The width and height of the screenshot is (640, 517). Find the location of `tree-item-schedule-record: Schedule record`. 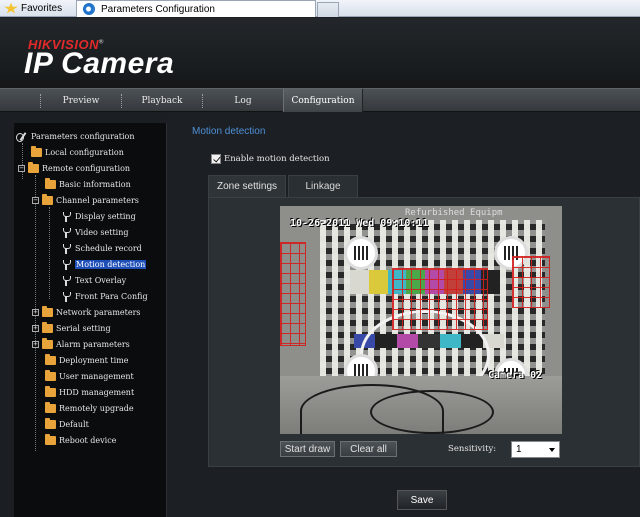

tree-item-schedule-record: Schedule record is located at coordinates (102, 248).